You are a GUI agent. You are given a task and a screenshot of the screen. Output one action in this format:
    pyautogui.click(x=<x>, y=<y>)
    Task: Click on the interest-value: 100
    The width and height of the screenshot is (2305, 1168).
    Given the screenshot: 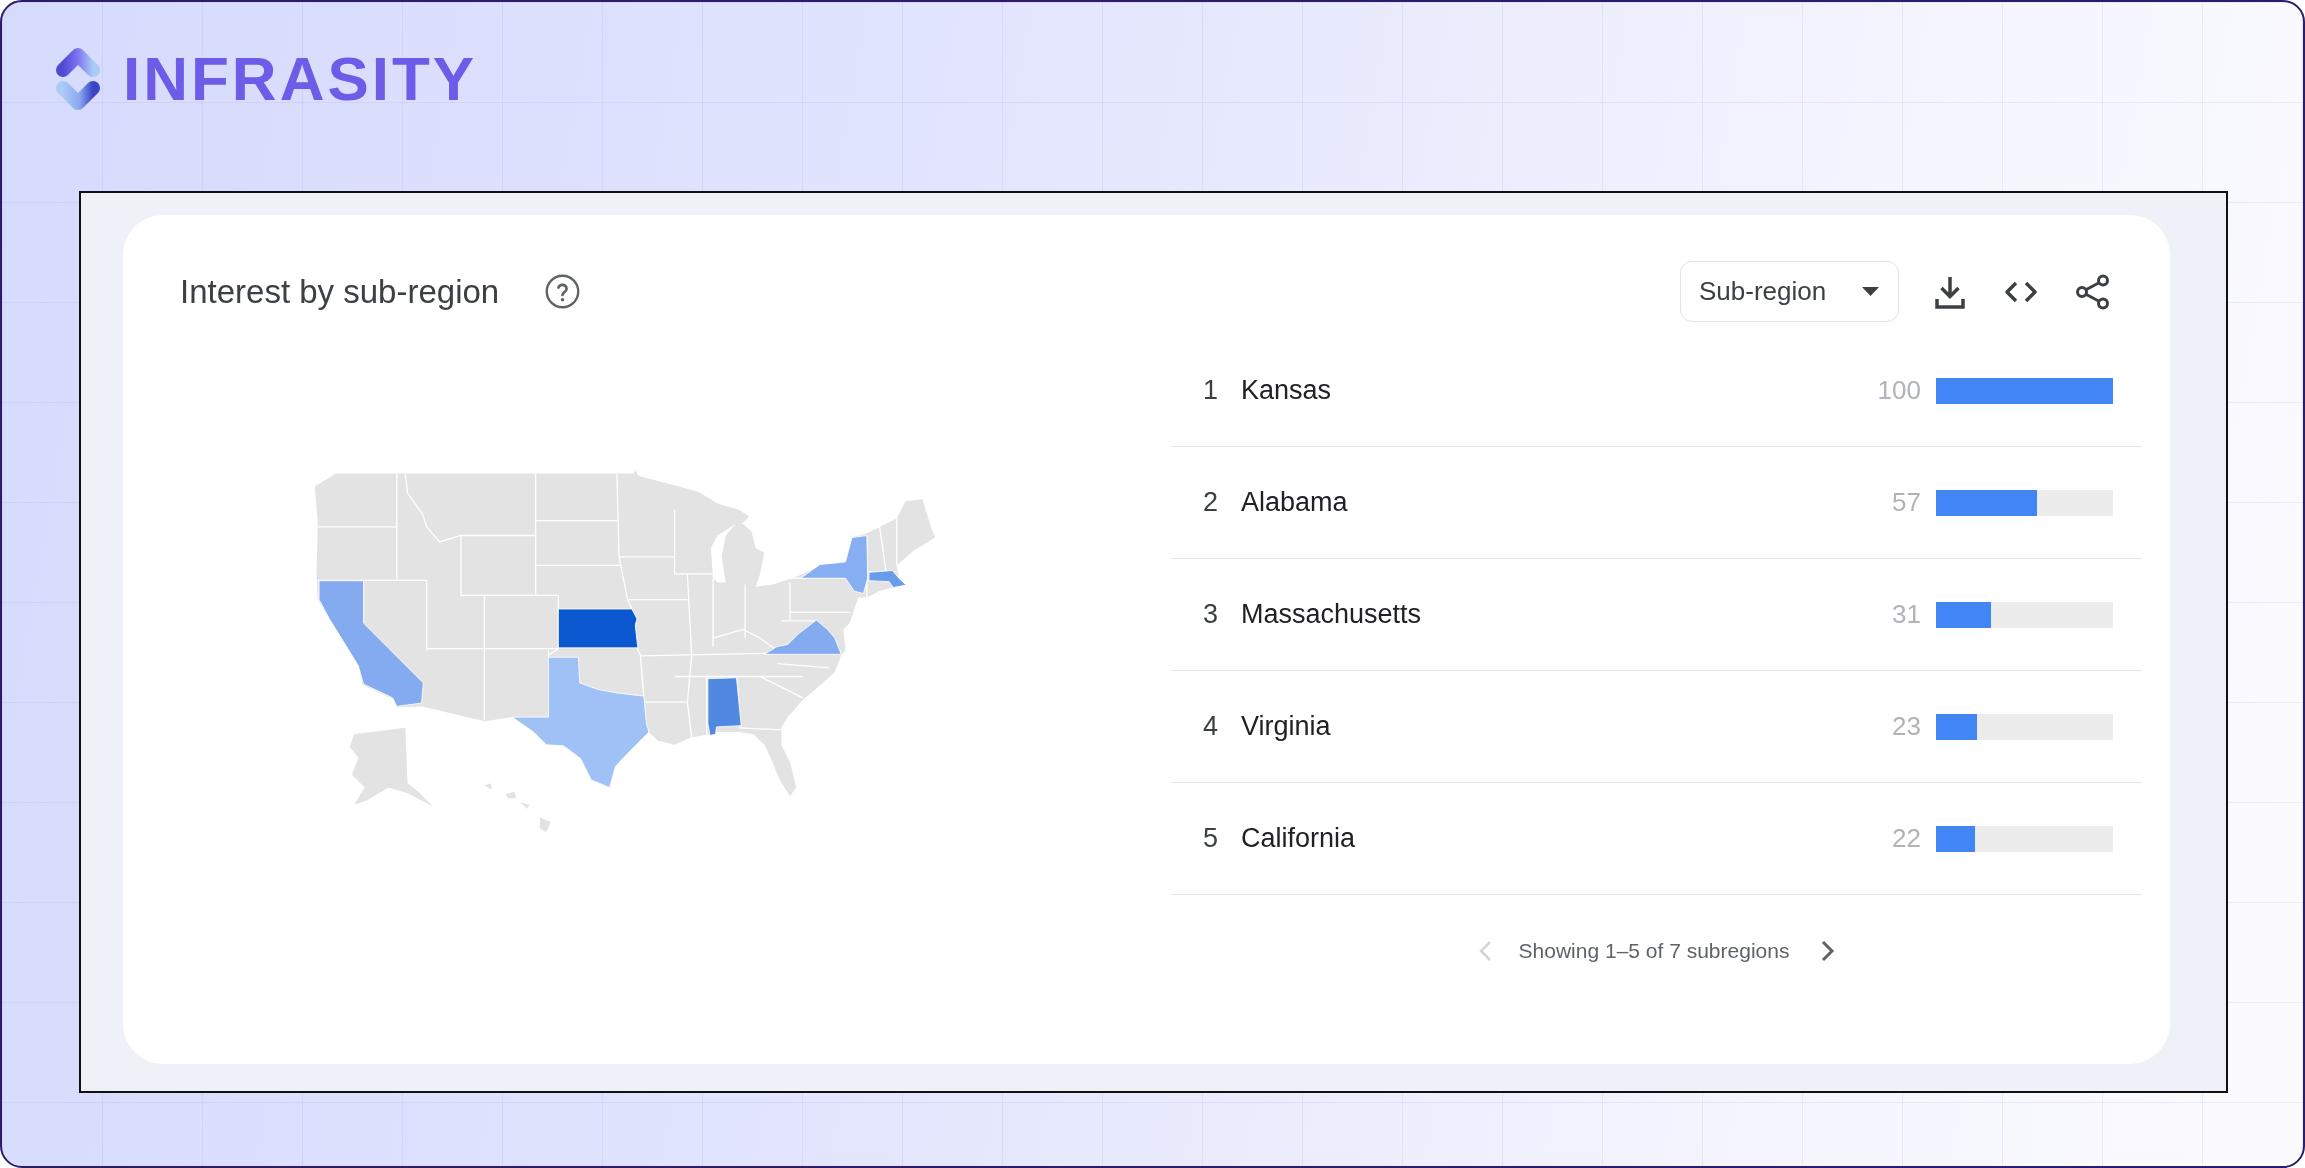 What is the action you would take?
    pyautogui.click(x=1899, y=390)
    